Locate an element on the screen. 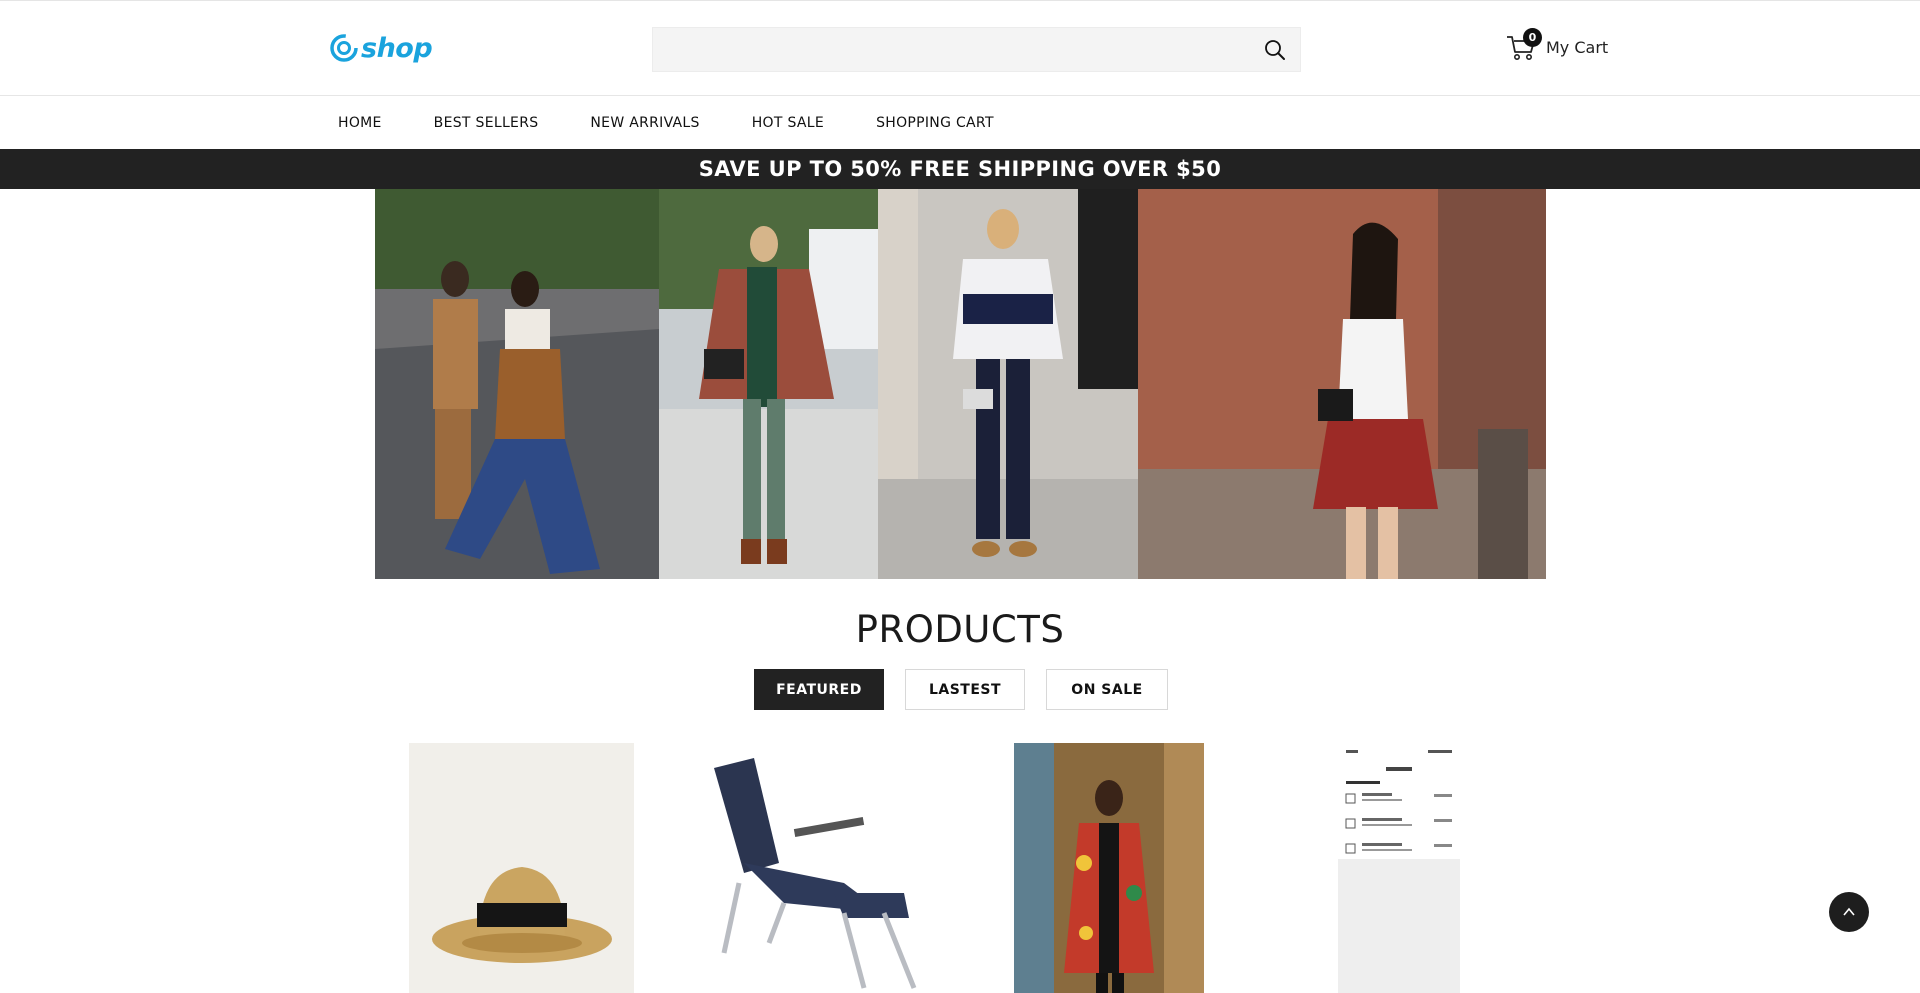 This screenshot has height=993, width=1920. logo-text: shop is located at coordinates (397, 48).